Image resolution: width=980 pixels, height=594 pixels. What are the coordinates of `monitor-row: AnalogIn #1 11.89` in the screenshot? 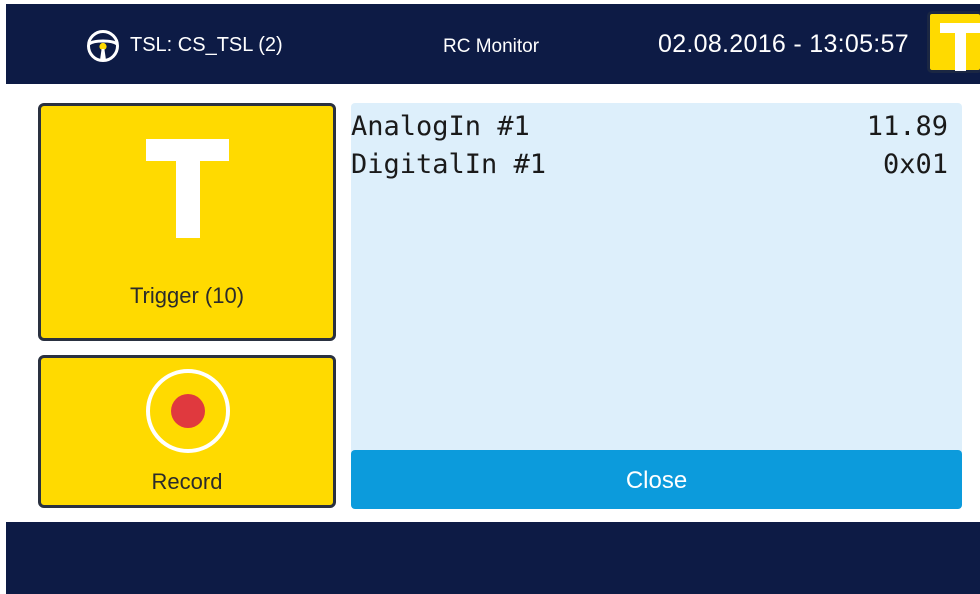 It's located at (656, 131).